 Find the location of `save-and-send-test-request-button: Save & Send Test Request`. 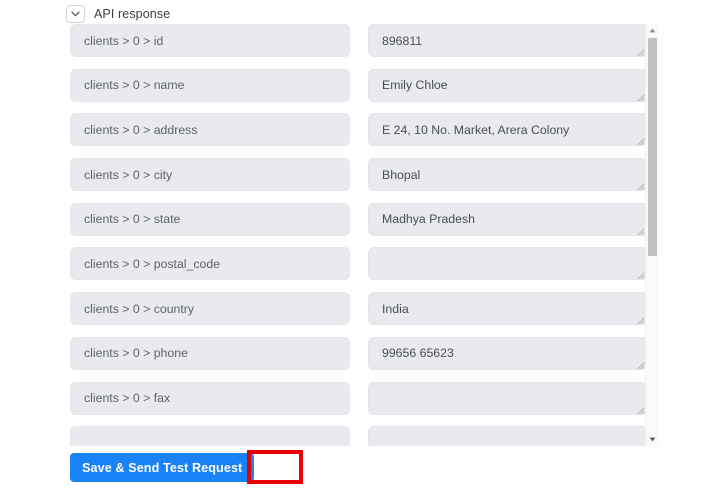

save-and-send-test-request-button: Save & Send Test Request is located at coordinates (162, 467).